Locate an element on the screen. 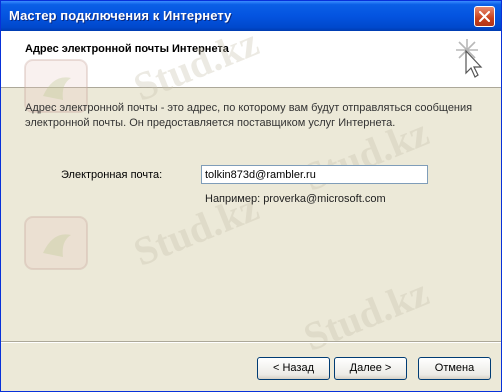 This screenshot has width=502, height=392. page-title: Адрес электронной почты Интернета is located at coordinates (127, 49).